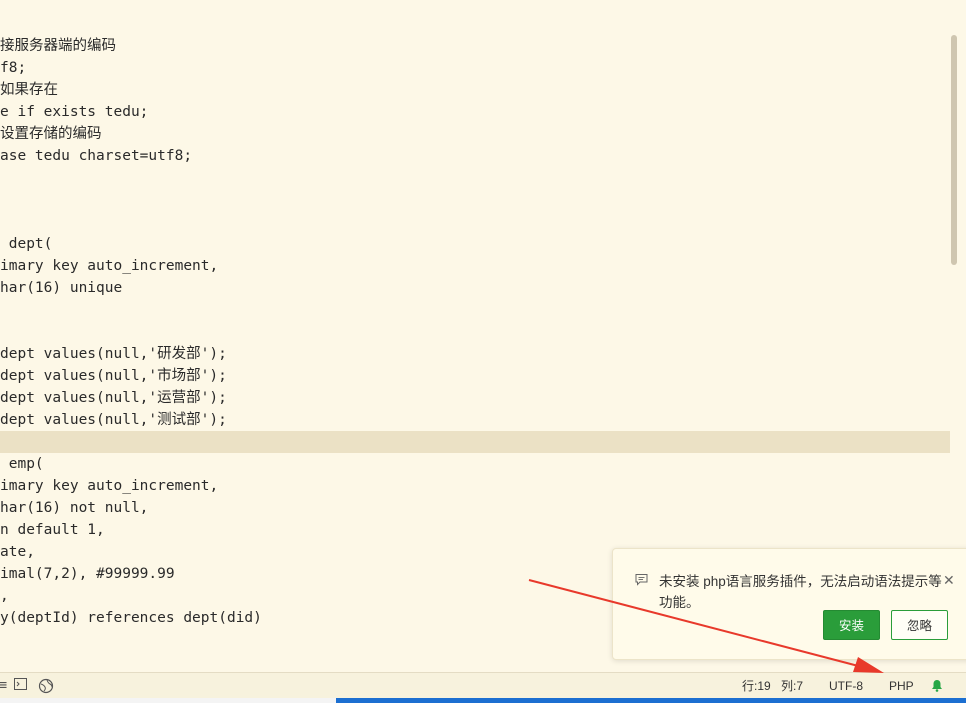  I want to click on cursor-column-indicator: 列:7, so click(792, 686).